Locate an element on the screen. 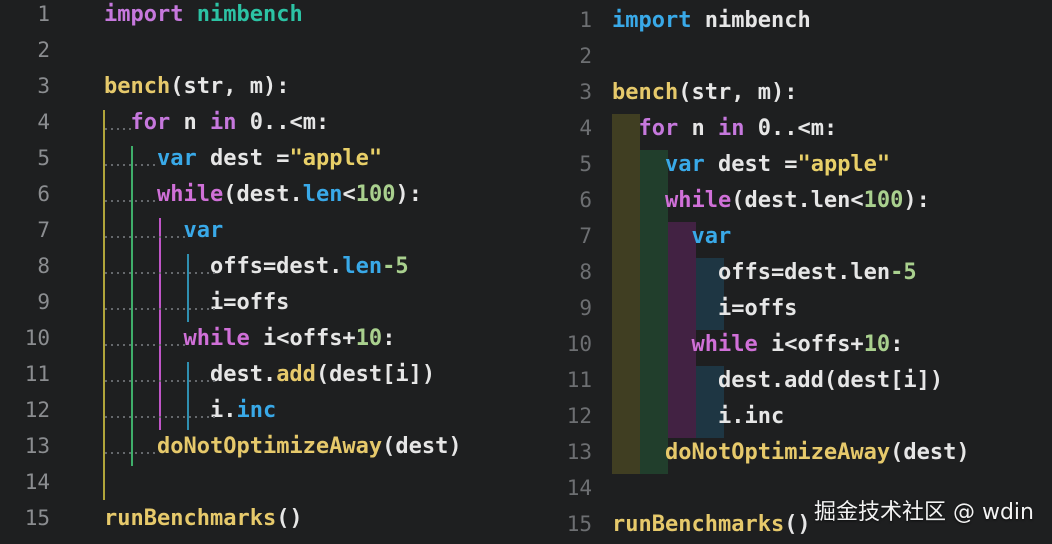 The width and height of the screenshot is (1052, 544). code-token: () is located at coordinates (797, 524).